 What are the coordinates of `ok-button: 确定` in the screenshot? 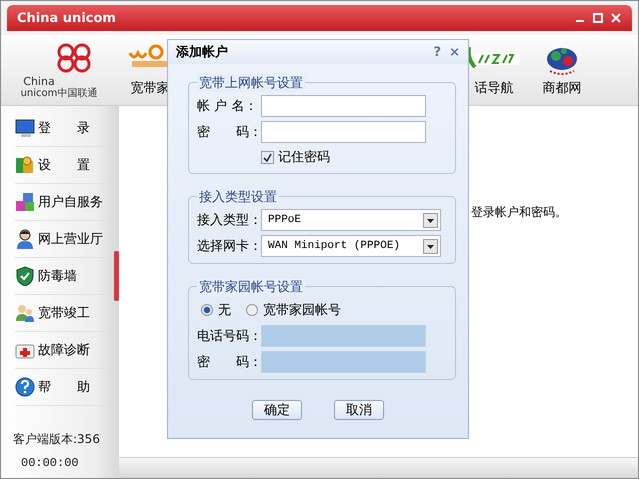 It's located at (277, 410).